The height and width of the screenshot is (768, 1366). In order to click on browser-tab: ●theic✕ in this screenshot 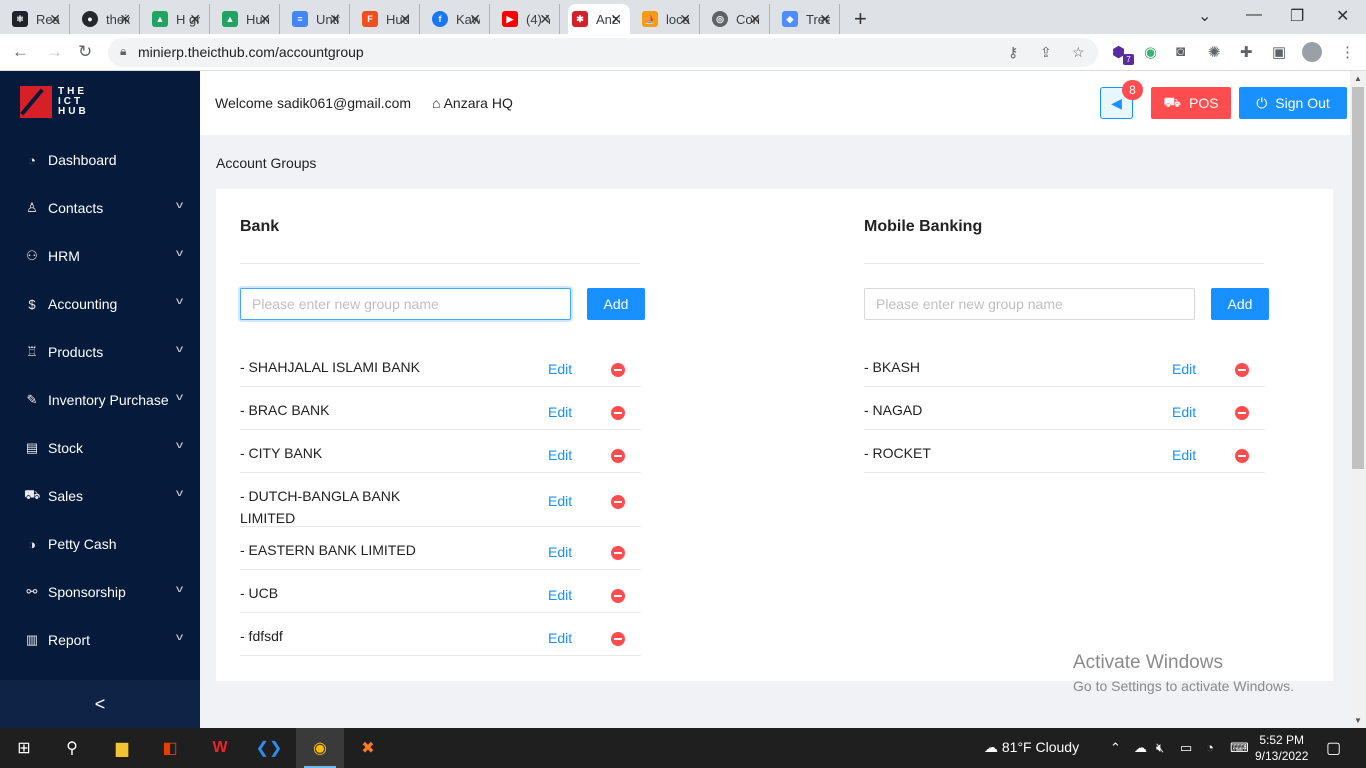, I will do `click(109, 19)`.